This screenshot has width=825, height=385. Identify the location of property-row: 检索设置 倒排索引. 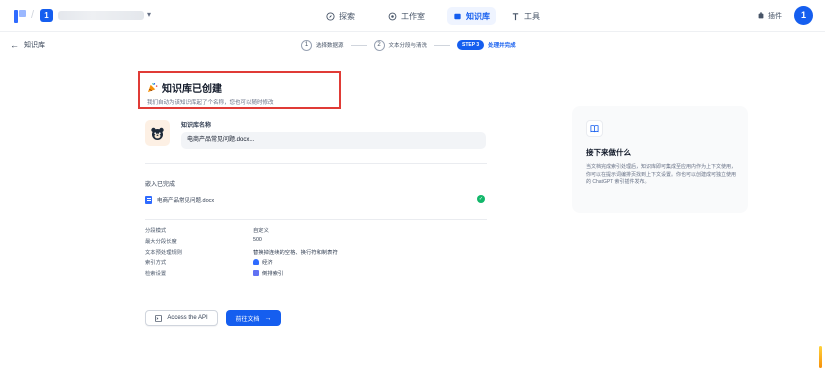
(295, 274).